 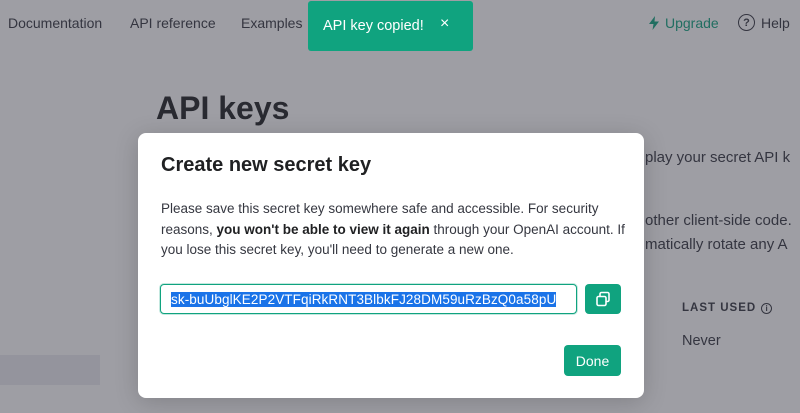 What do you see at coordinates (444, 24) in the screenshot?
I see `close-icon: ×` at bounding box center [444, 24].